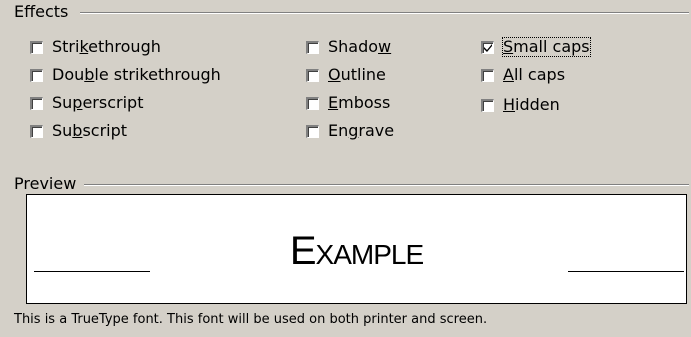 The width and height of the screenshot is (691, 337). Describe the element at coordinates (360, 46) in the screenshot. I see `shadow-label: Shadow` at that location.